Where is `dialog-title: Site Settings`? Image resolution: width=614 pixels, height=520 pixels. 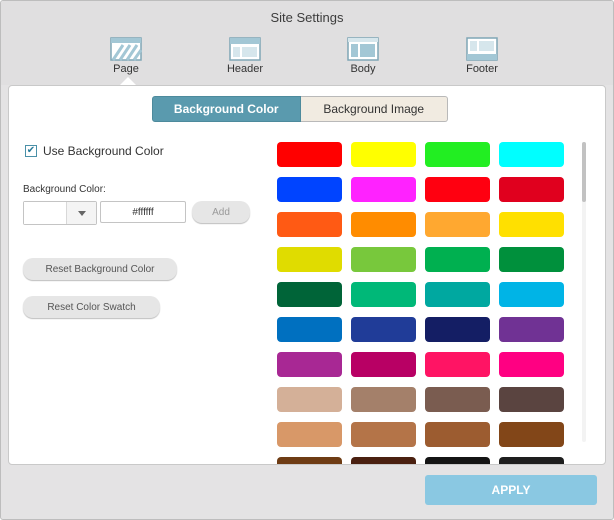
dialog-title: Site Settings is located at coordinates (307, 17).